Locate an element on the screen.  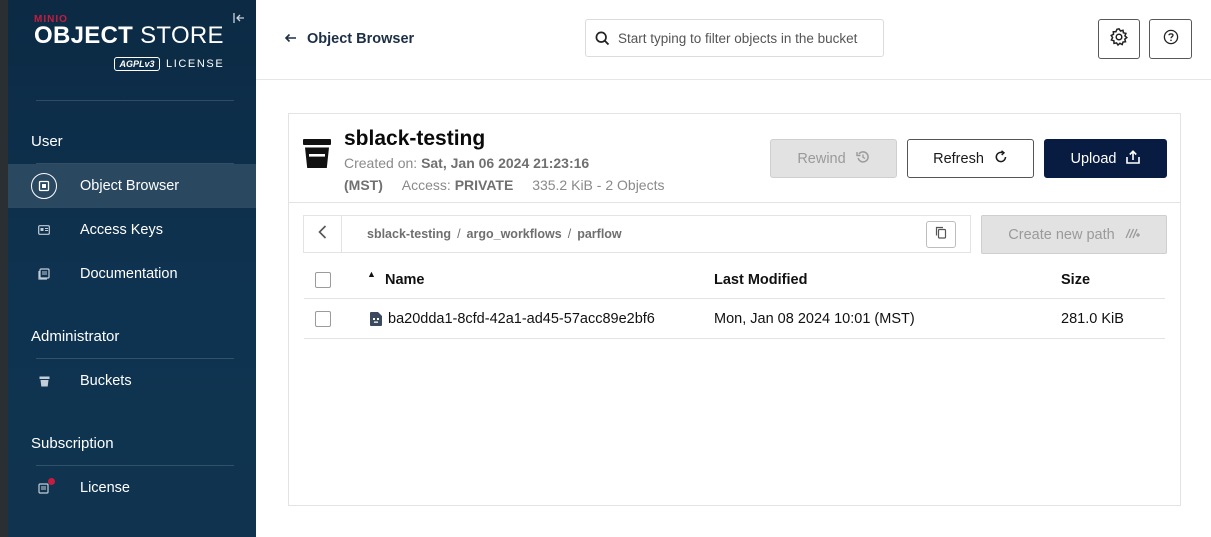
copy-icon is located at coordinates (941, 235).